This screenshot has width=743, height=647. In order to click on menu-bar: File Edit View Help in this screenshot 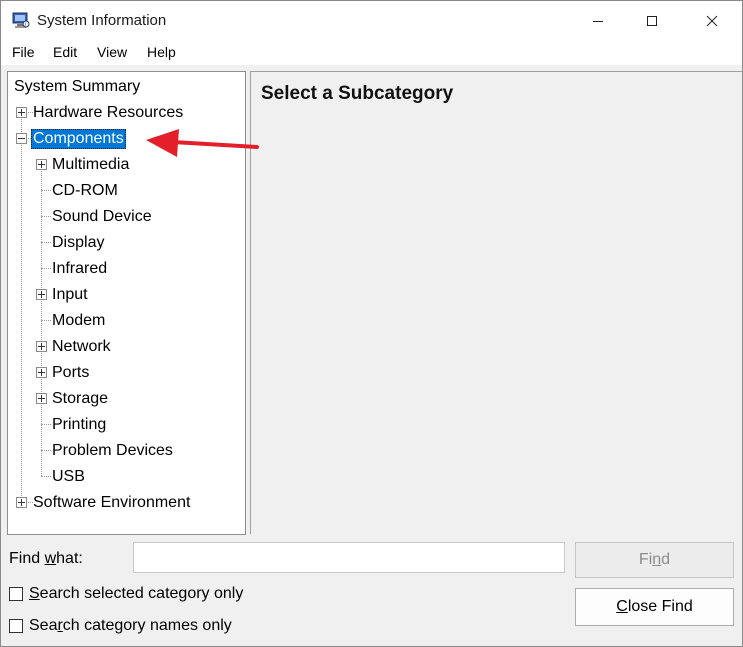, I will do `click(371, 53)`.